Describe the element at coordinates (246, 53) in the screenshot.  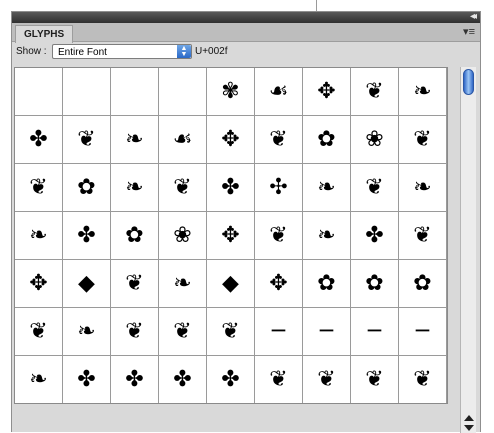
I see `show-row: Show : Entire Font ▲ ▼ U+002f` at that location.